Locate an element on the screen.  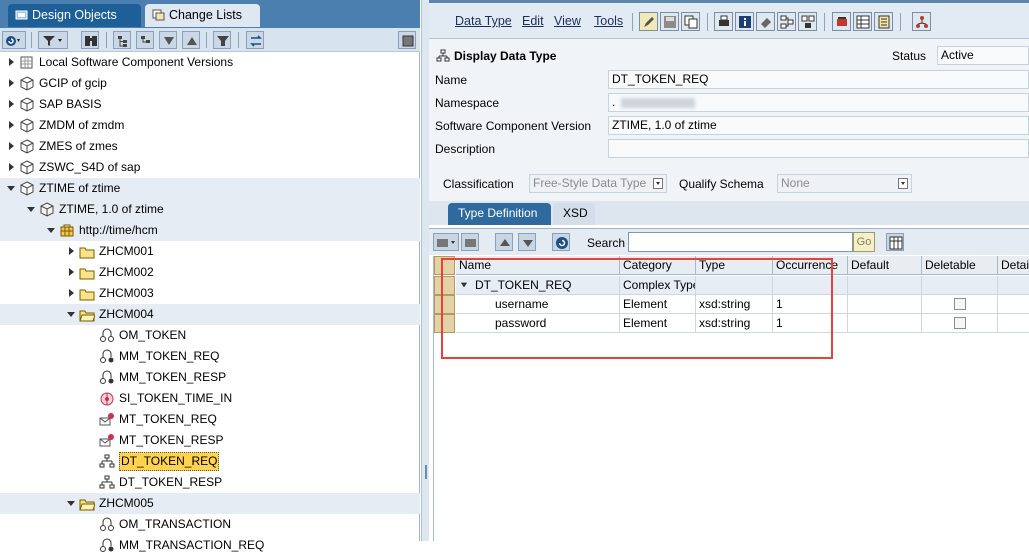
tree-node: SAP BASIS is located at coordinates (210, 104).